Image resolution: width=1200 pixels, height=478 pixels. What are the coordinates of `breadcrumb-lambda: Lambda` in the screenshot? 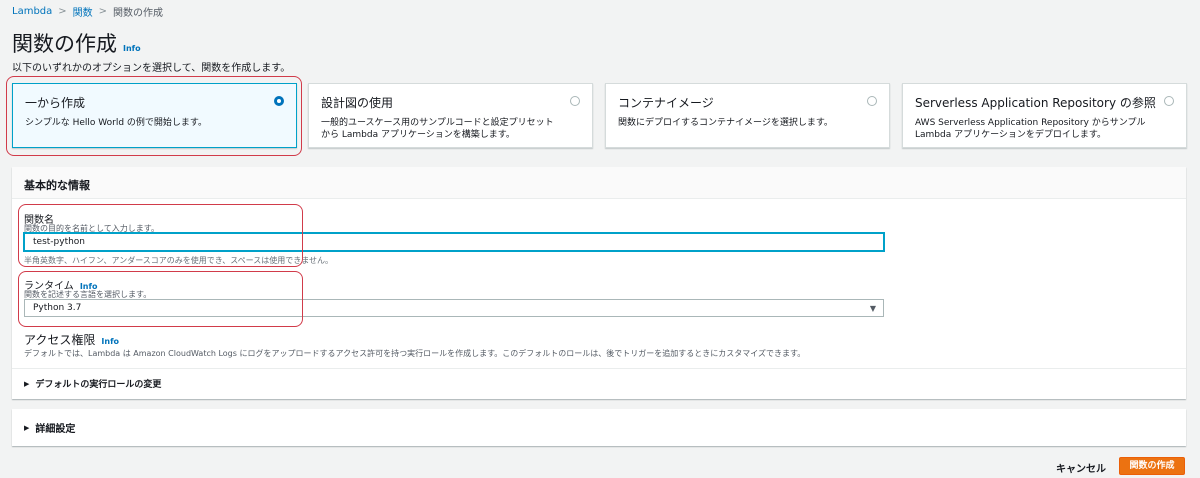 It's located at (32, 11).